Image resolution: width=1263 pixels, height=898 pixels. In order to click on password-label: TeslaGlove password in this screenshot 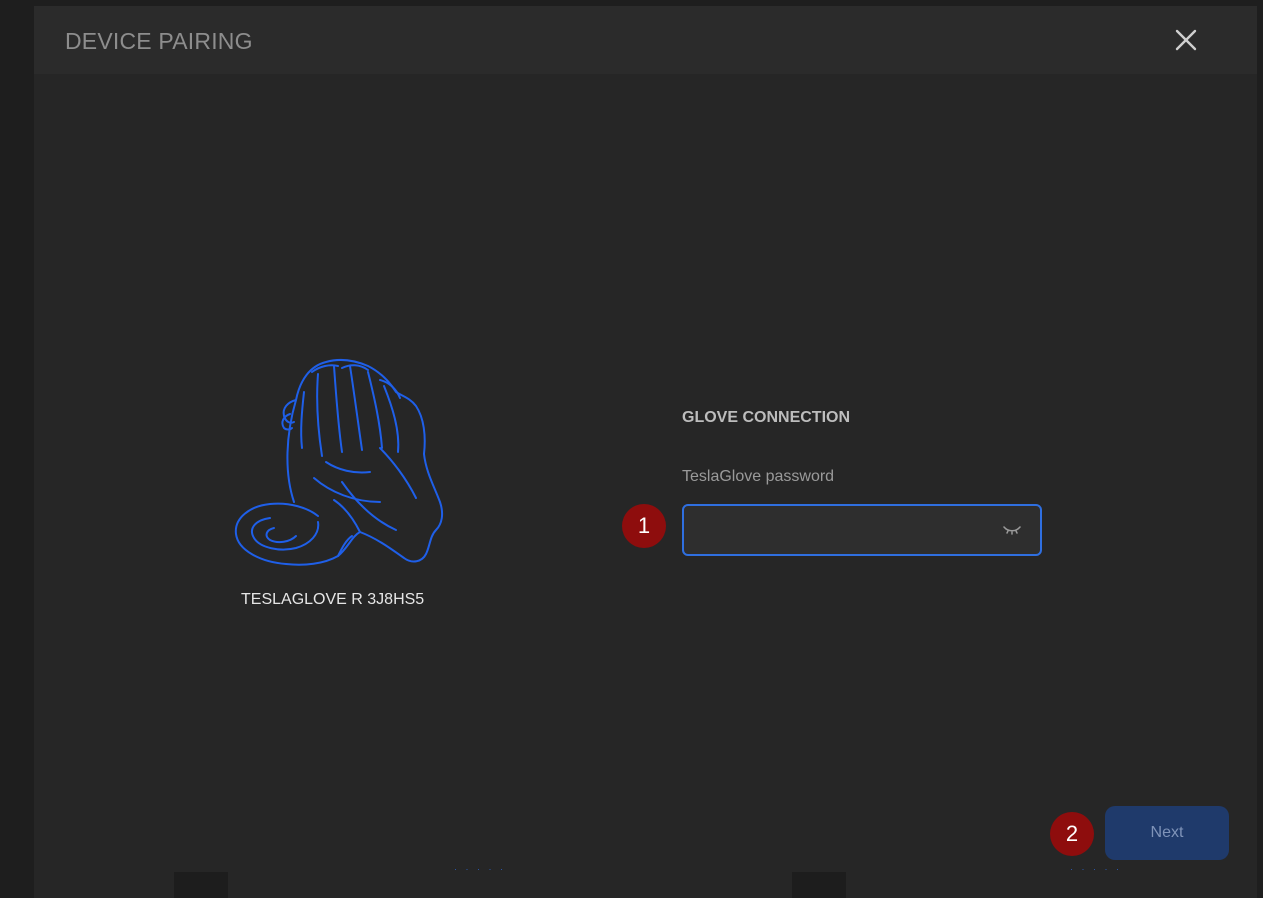, I will do `click(758, 476)`.